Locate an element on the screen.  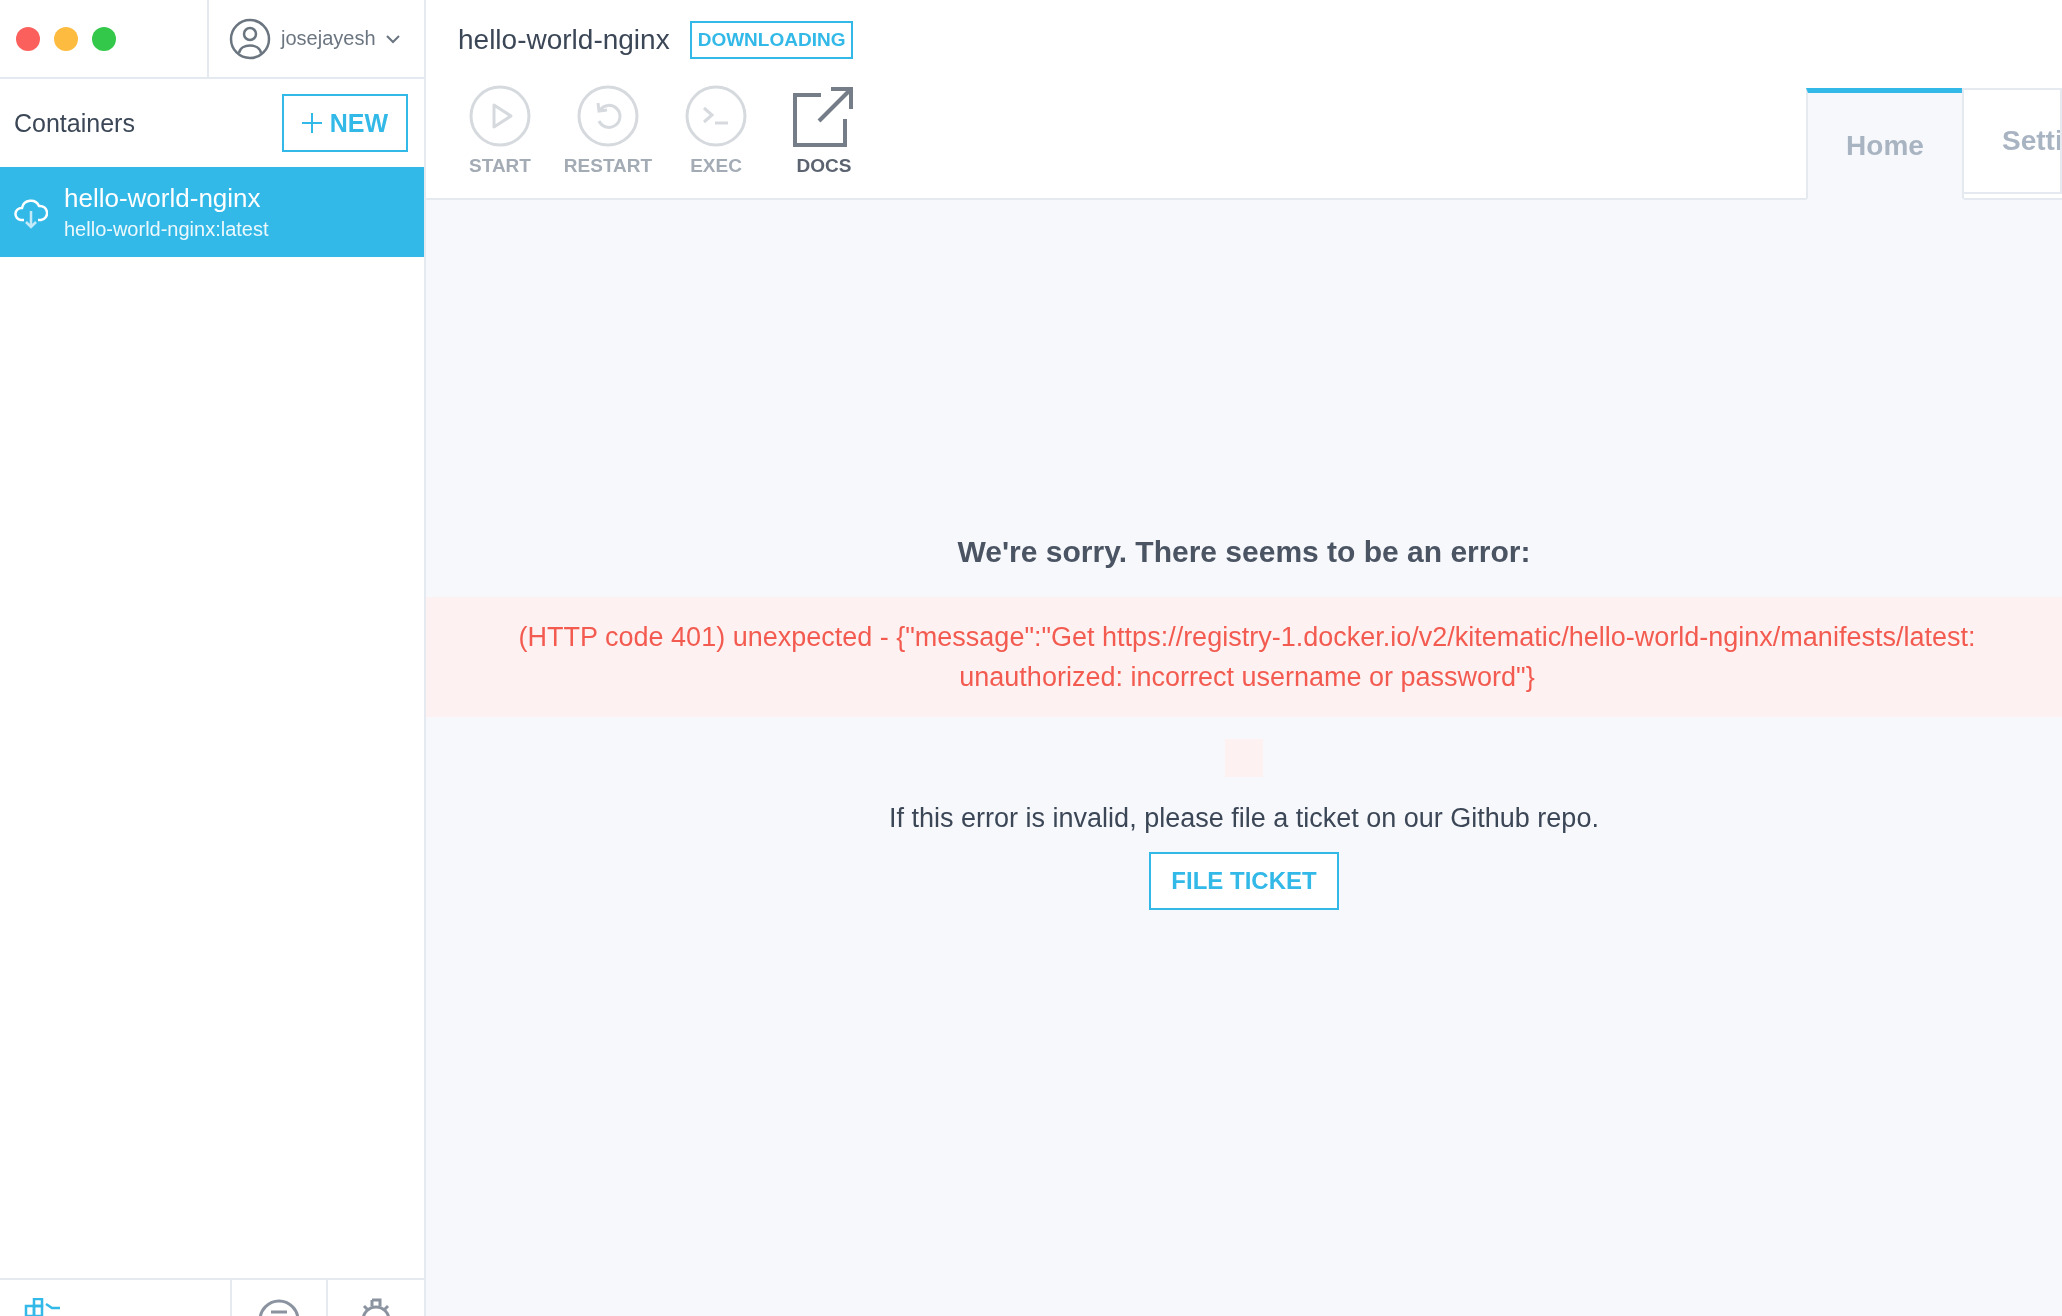
terminal-icon is located at coordinates (716, 116).